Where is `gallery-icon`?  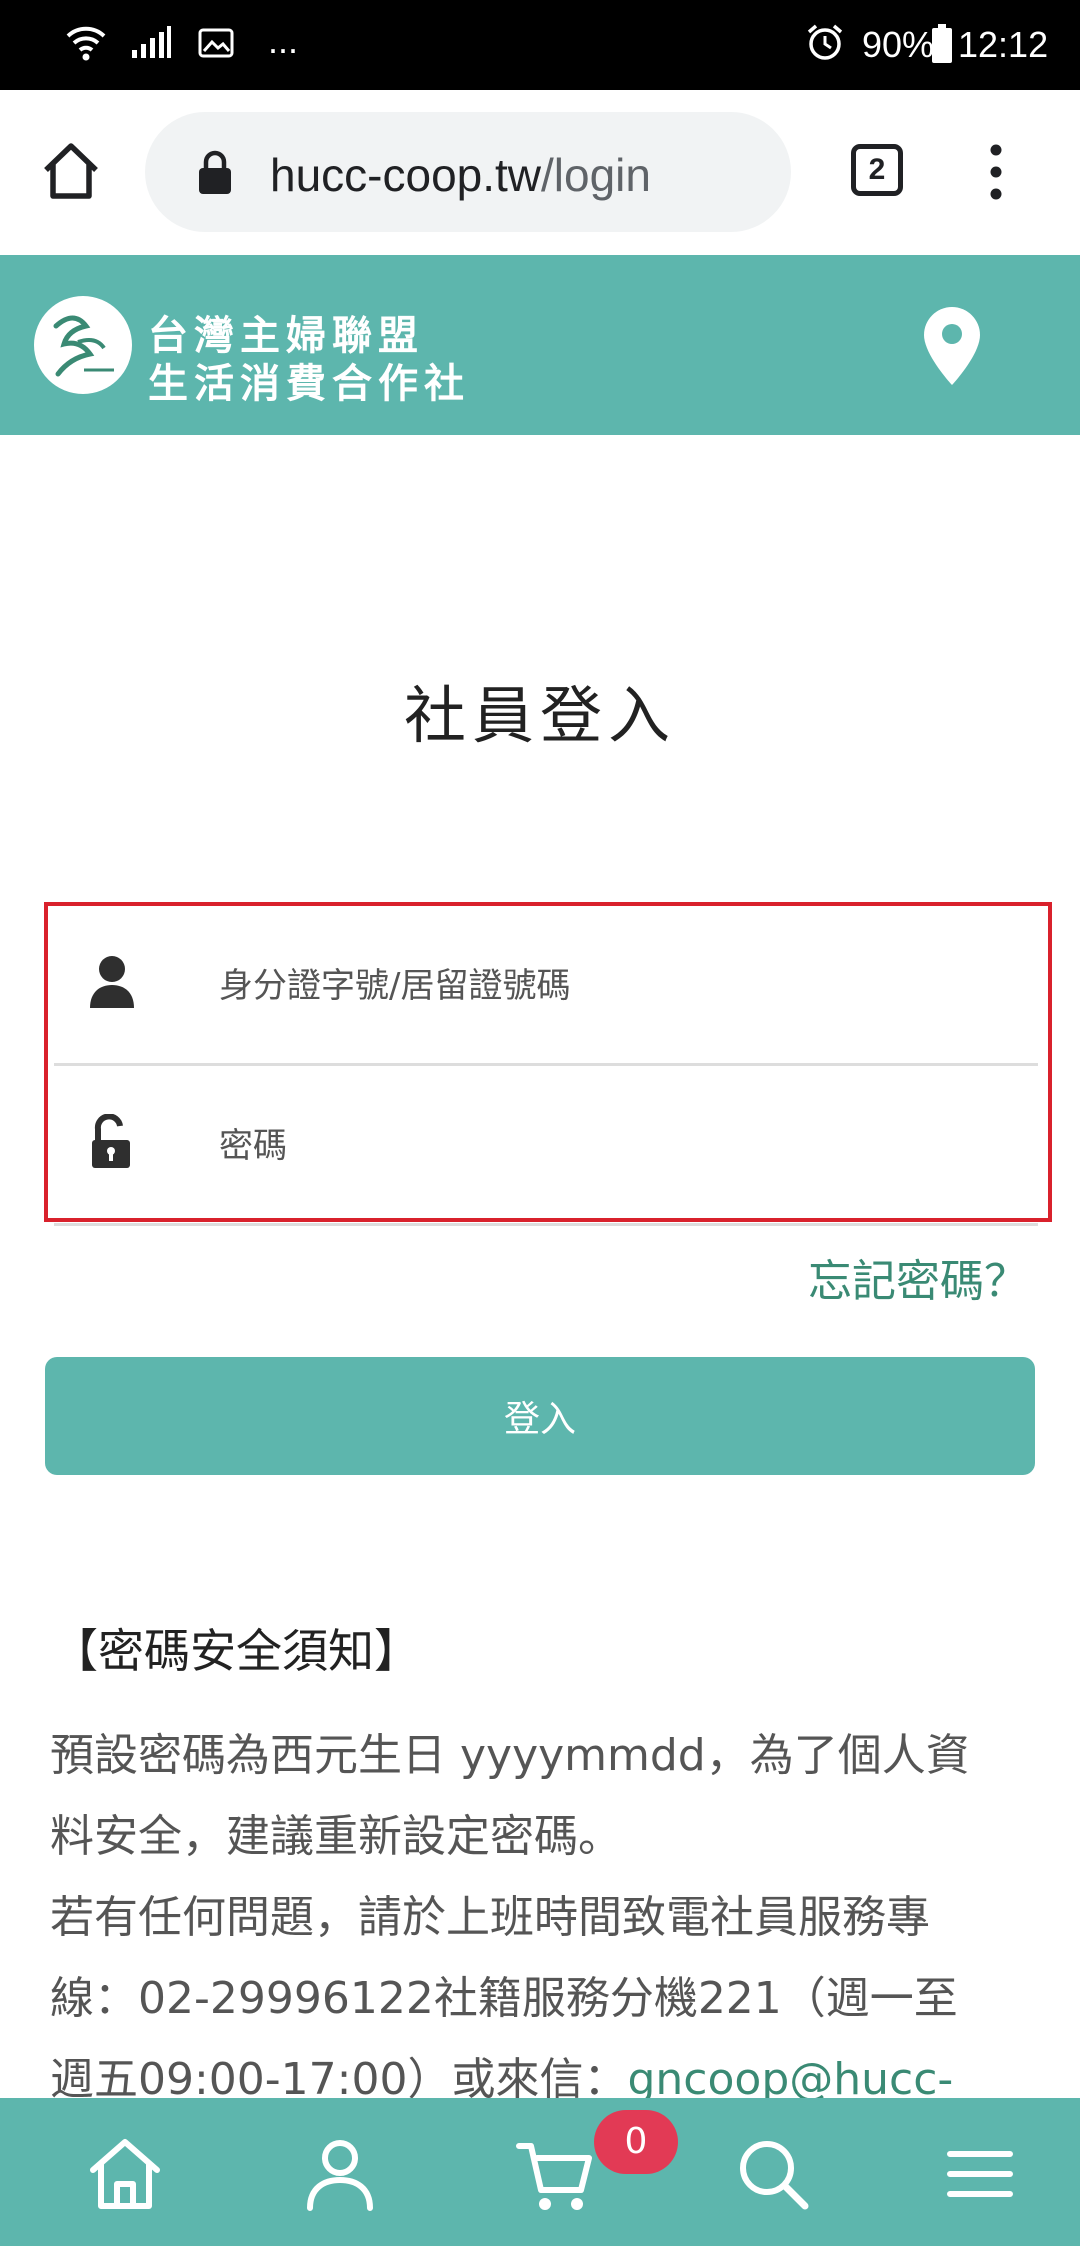
gallery-icon is located at coordinates (216, 43).